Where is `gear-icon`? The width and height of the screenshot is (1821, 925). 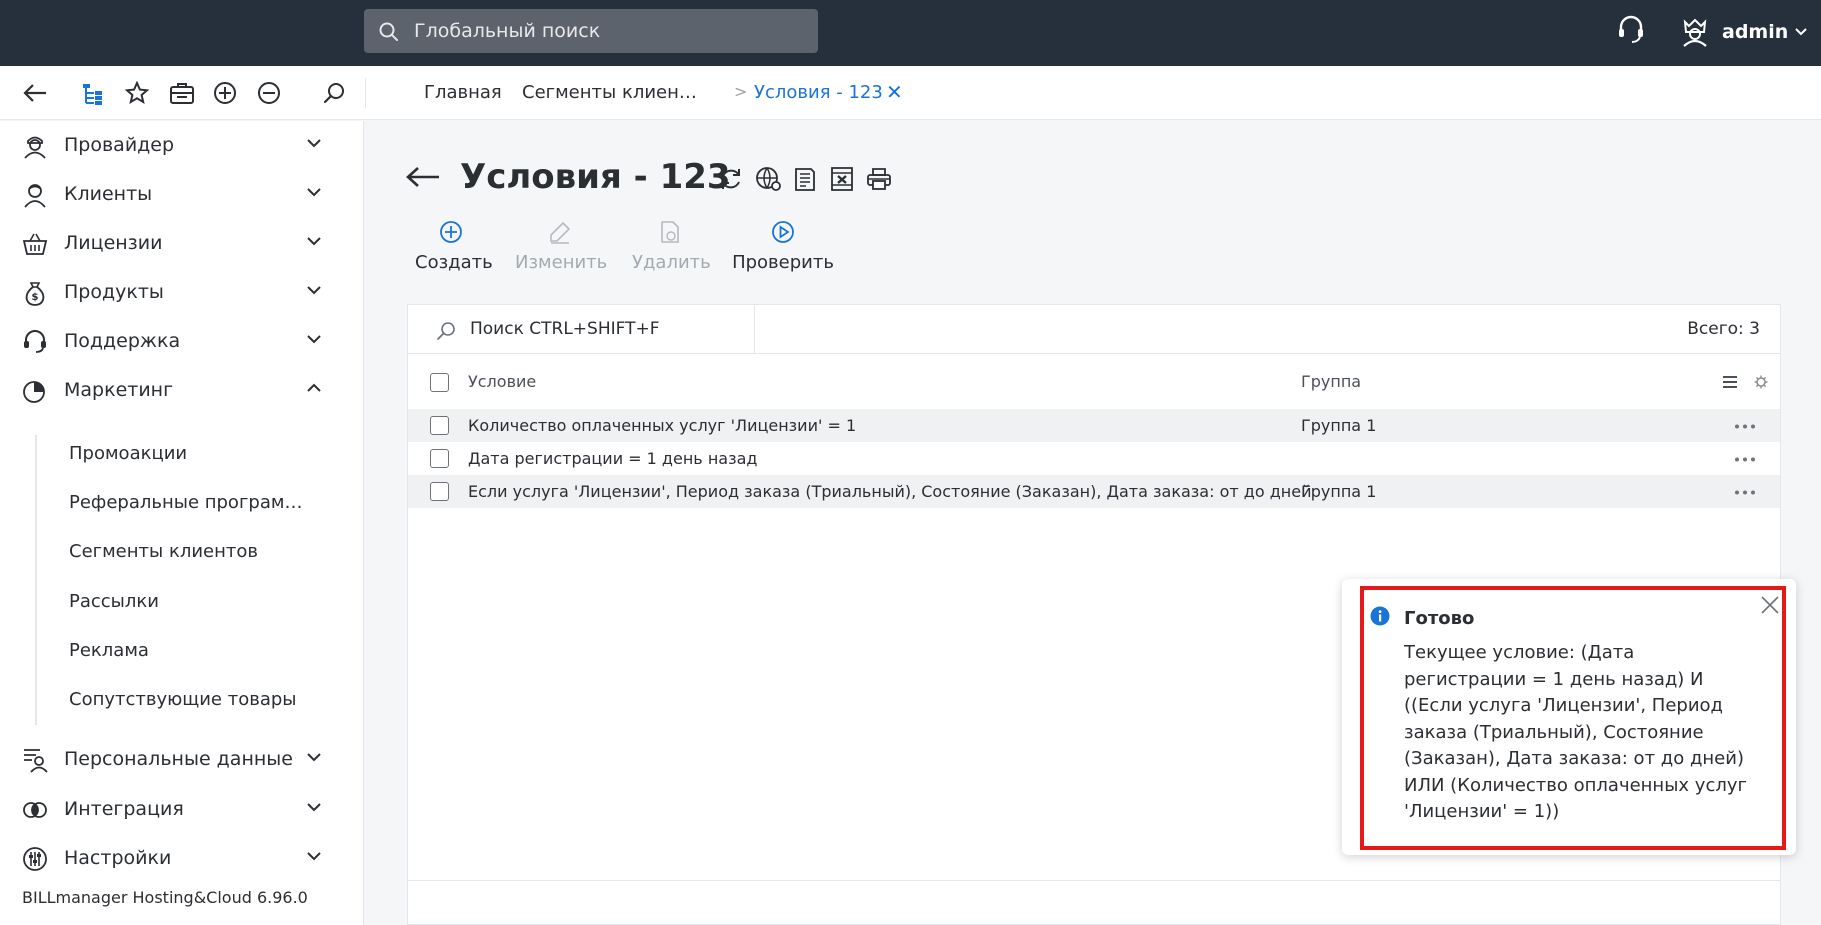 gear-icon is located at coordinates (1761, 382).